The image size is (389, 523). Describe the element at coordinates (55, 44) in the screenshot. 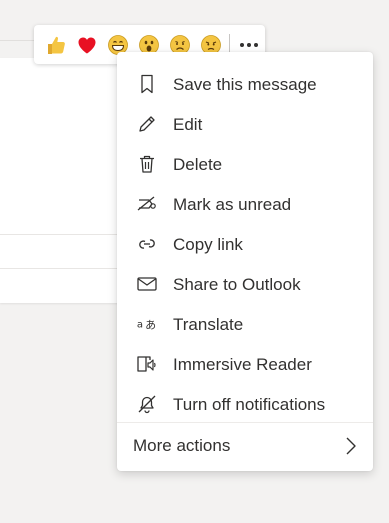

I see `thumbs-up-icon` at that location.